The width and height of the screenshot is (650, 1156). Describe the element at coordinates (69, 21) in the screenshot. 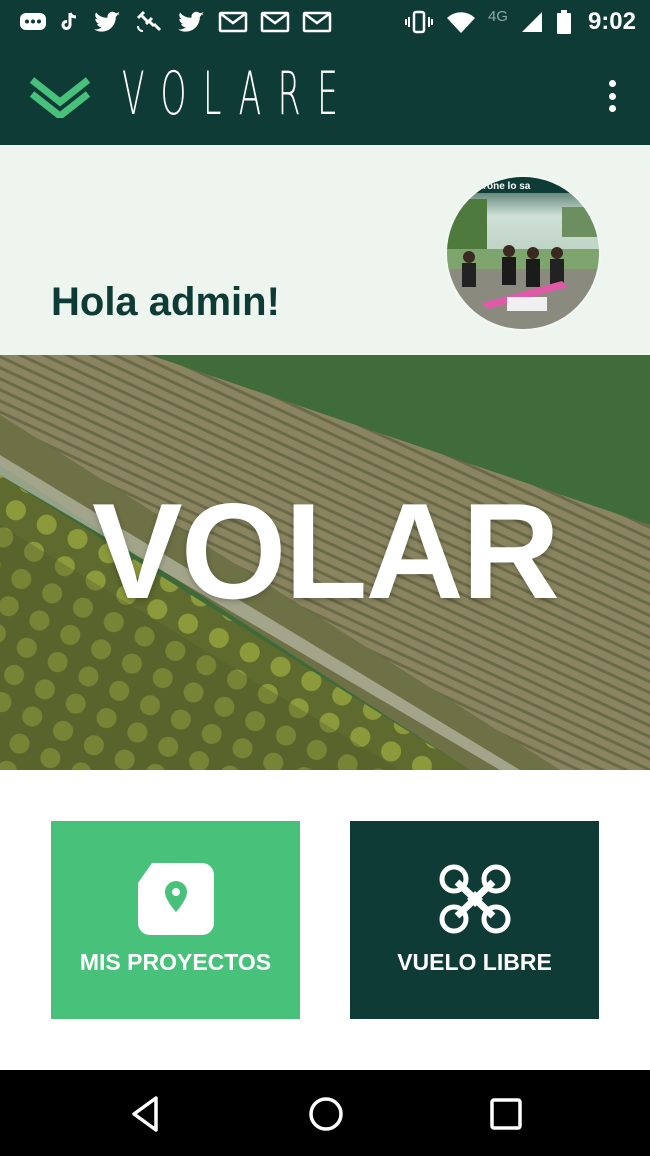

I see `tiktok-icon` at that location.